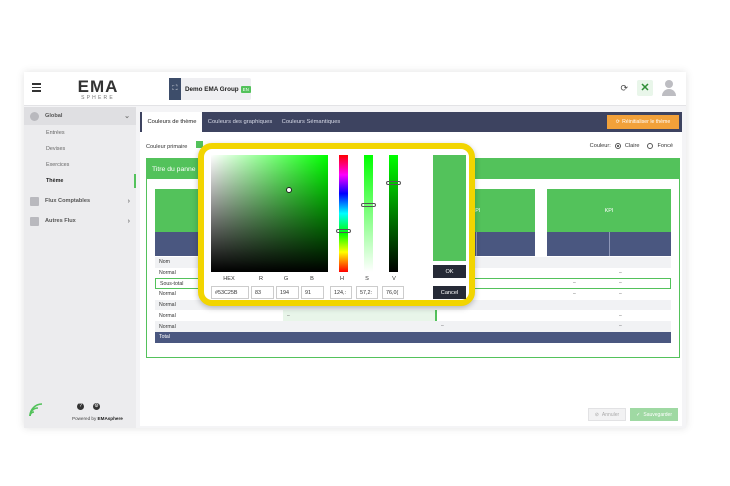 The width and height of the screenshot is (730, 486). I want to click on row-label: Nom, so click(164, 262).